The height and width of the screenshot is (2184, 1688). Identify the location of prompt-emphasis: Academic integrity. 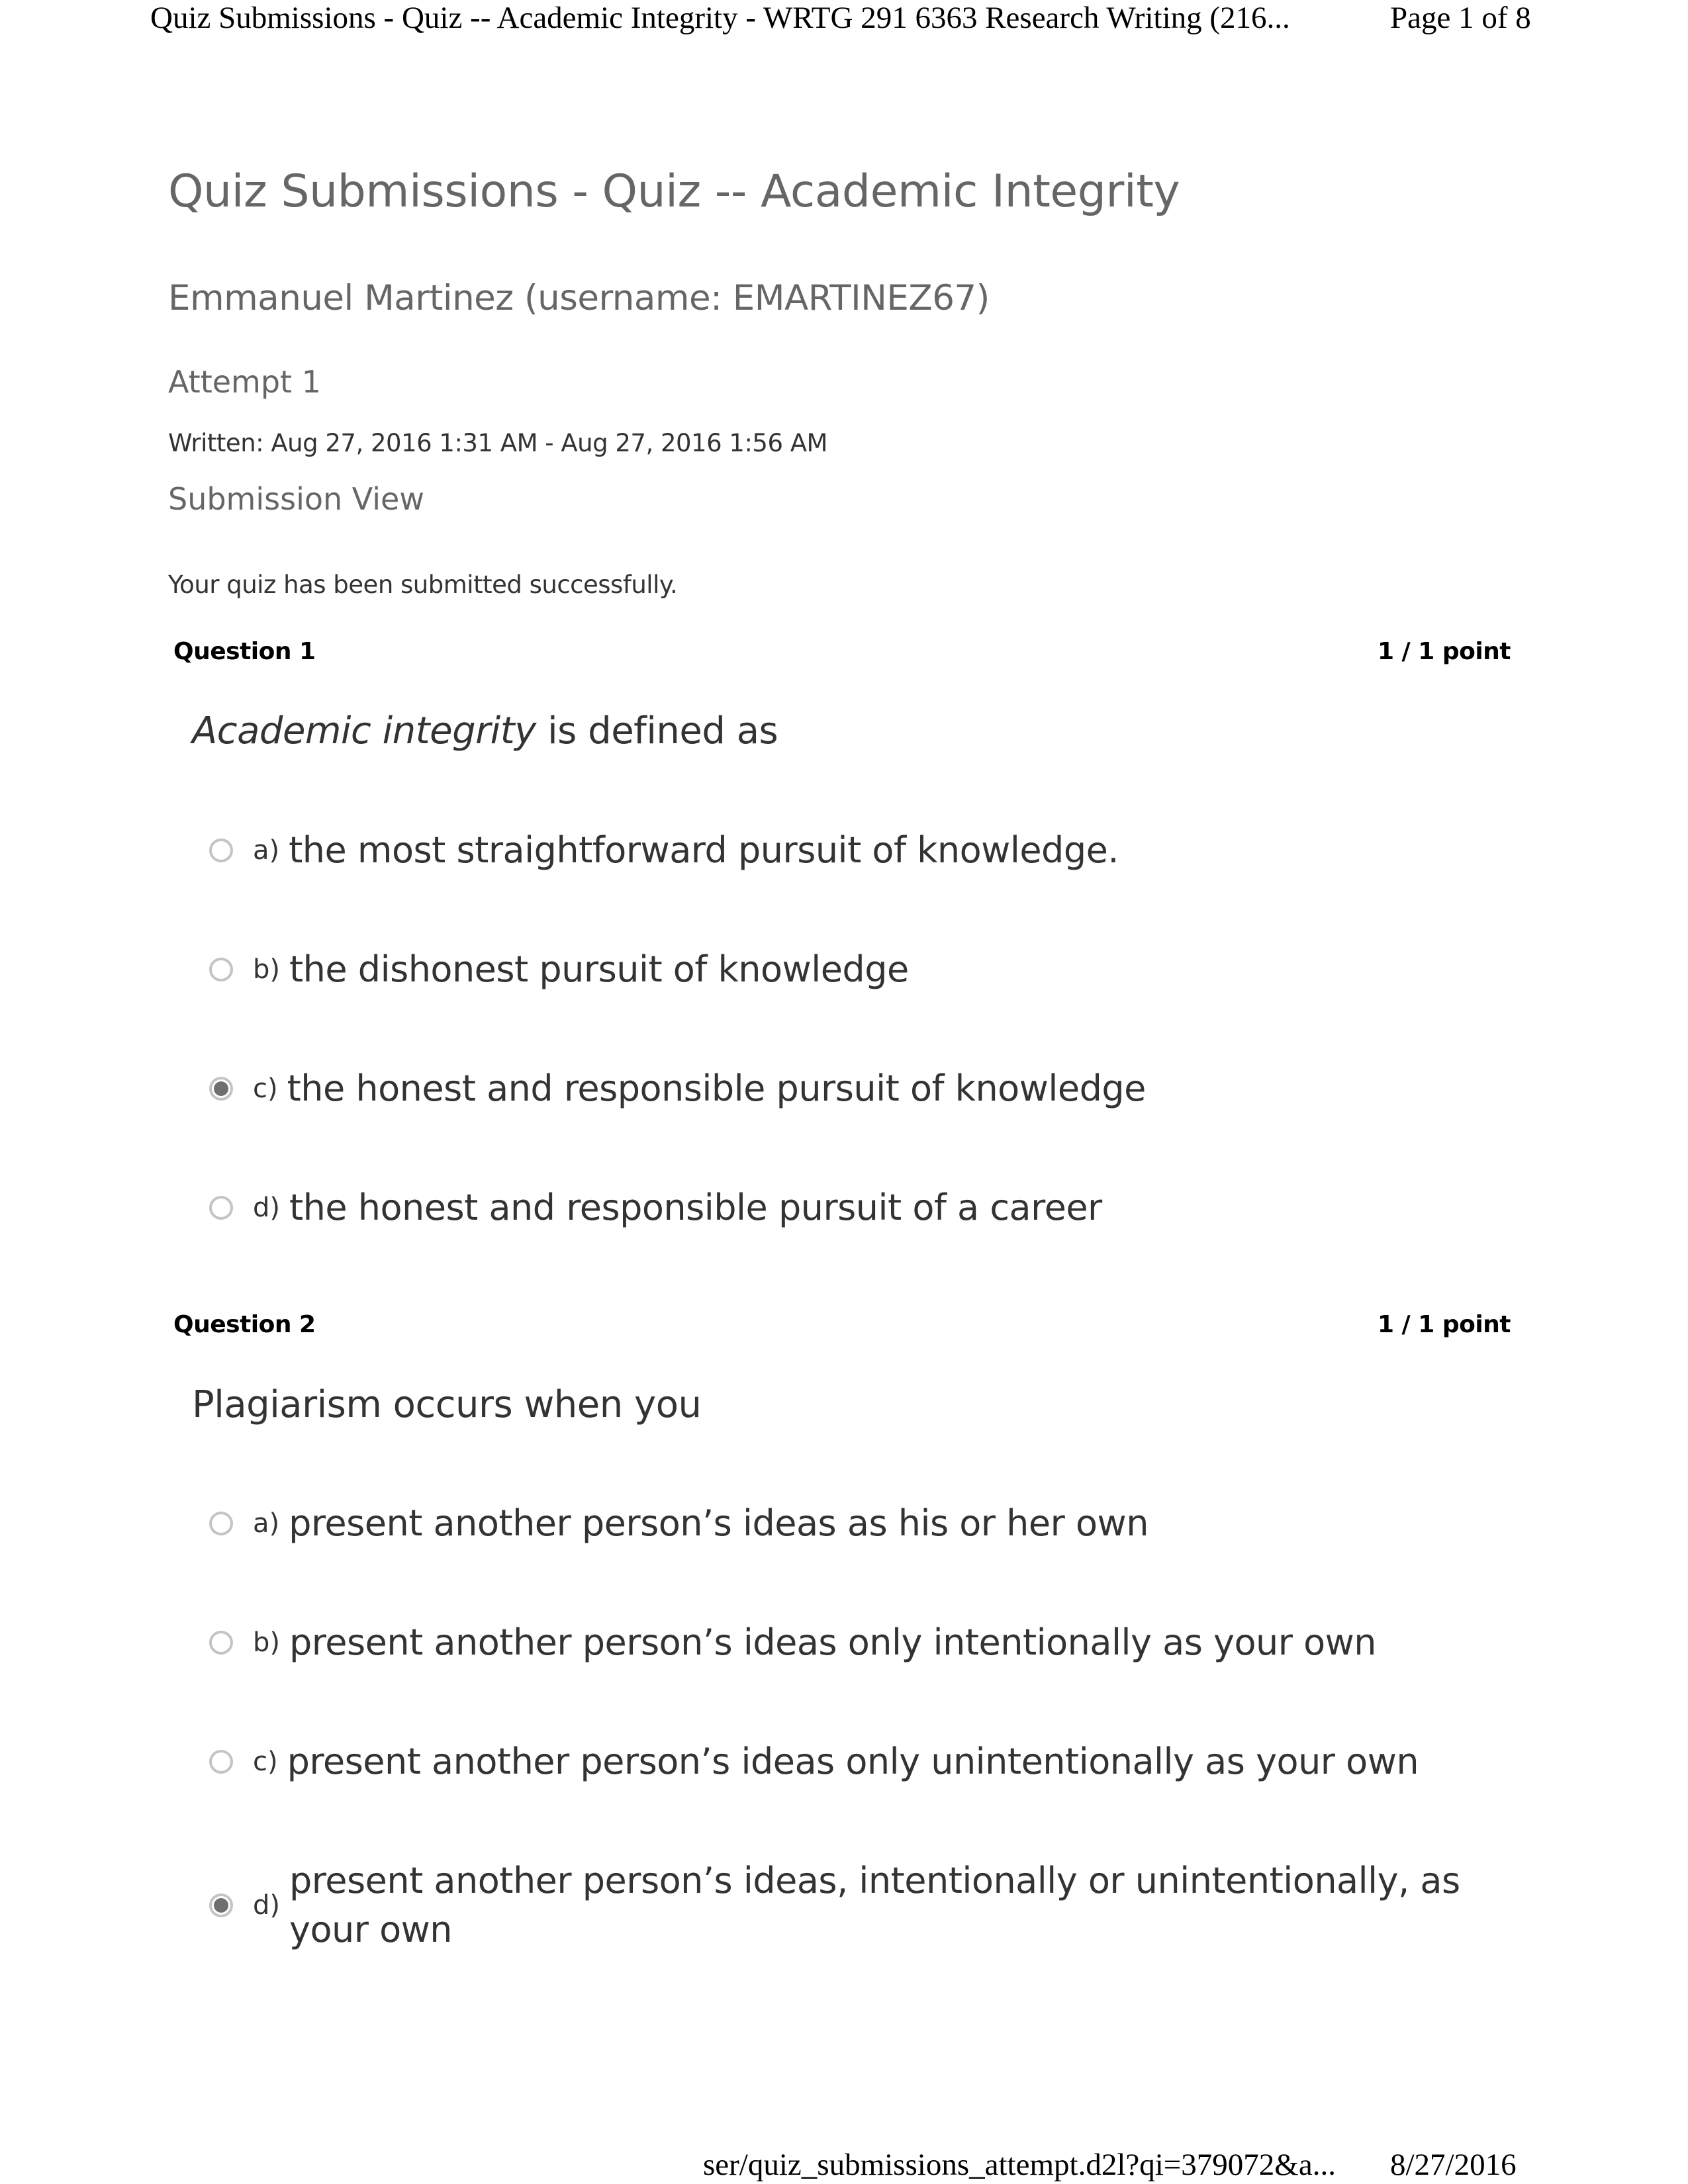
(364, 731).